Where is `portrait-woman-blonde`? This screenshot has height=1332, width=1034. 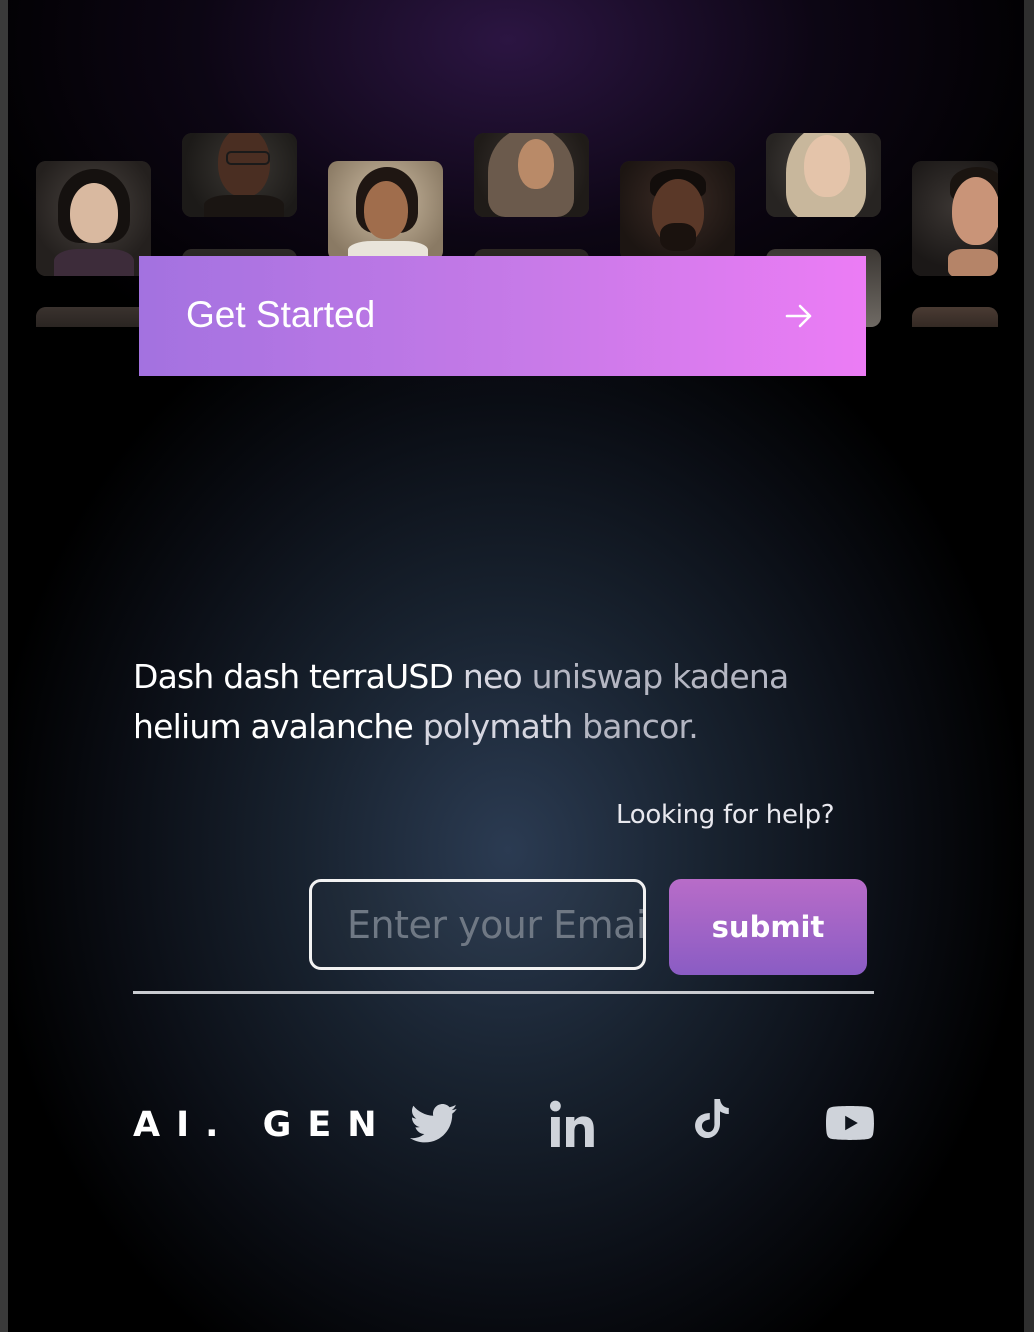
portrait-woman-blonde is located at coordinates (823, 175).